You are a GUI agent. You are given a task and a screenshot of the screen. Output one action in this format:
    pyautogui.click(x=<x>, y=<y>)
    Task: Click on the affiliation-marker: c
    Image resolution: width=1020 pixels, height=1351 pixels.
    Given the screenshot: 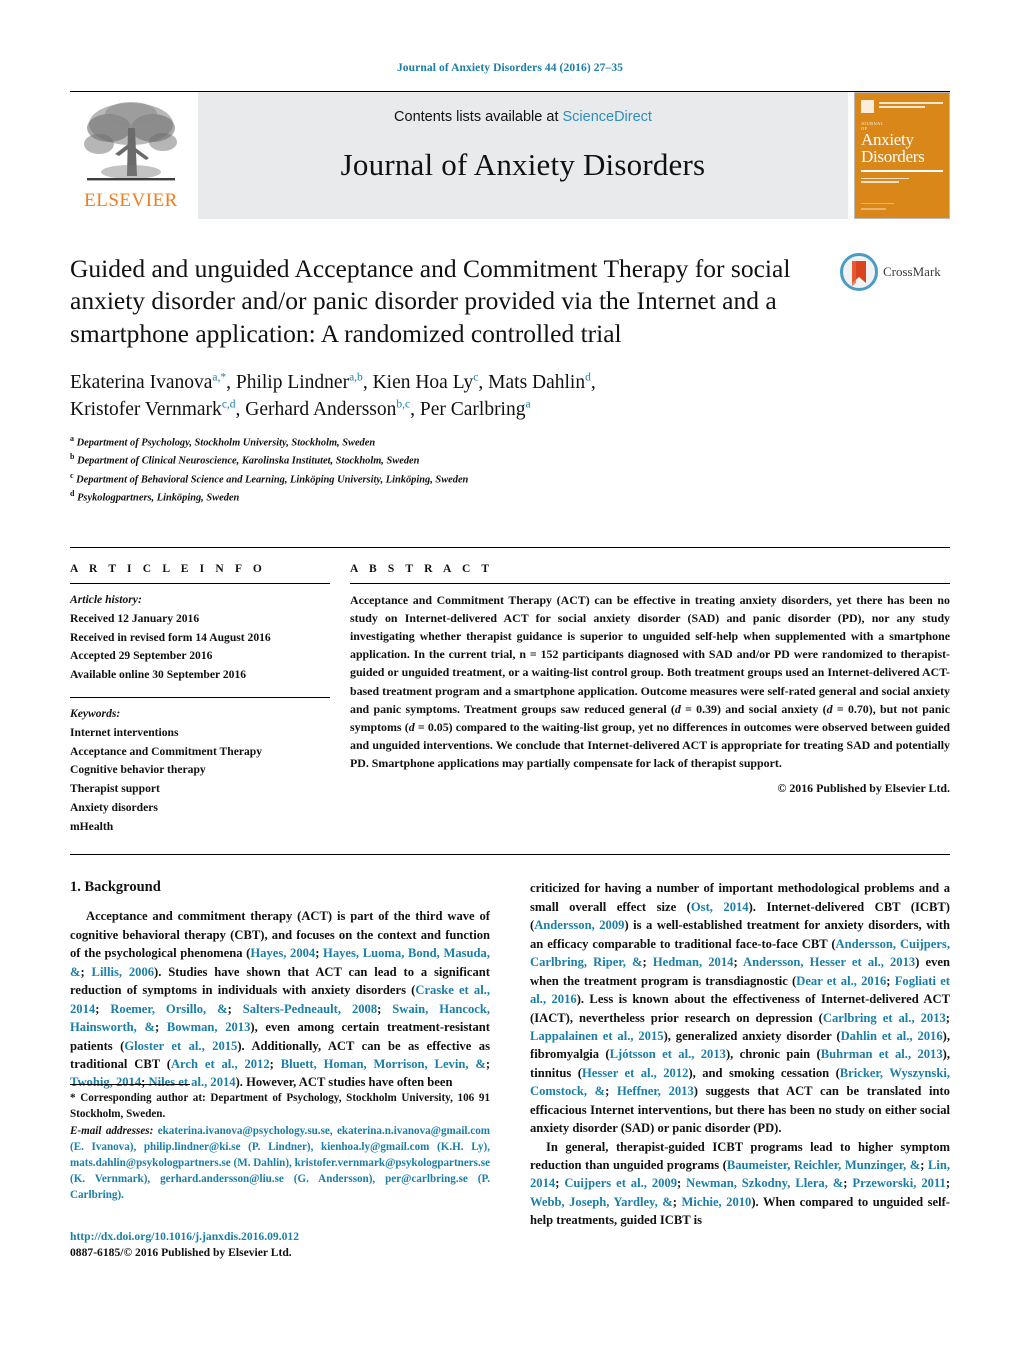 What is the action you would take?
    pyautogui.click(x=72, y=475)
    